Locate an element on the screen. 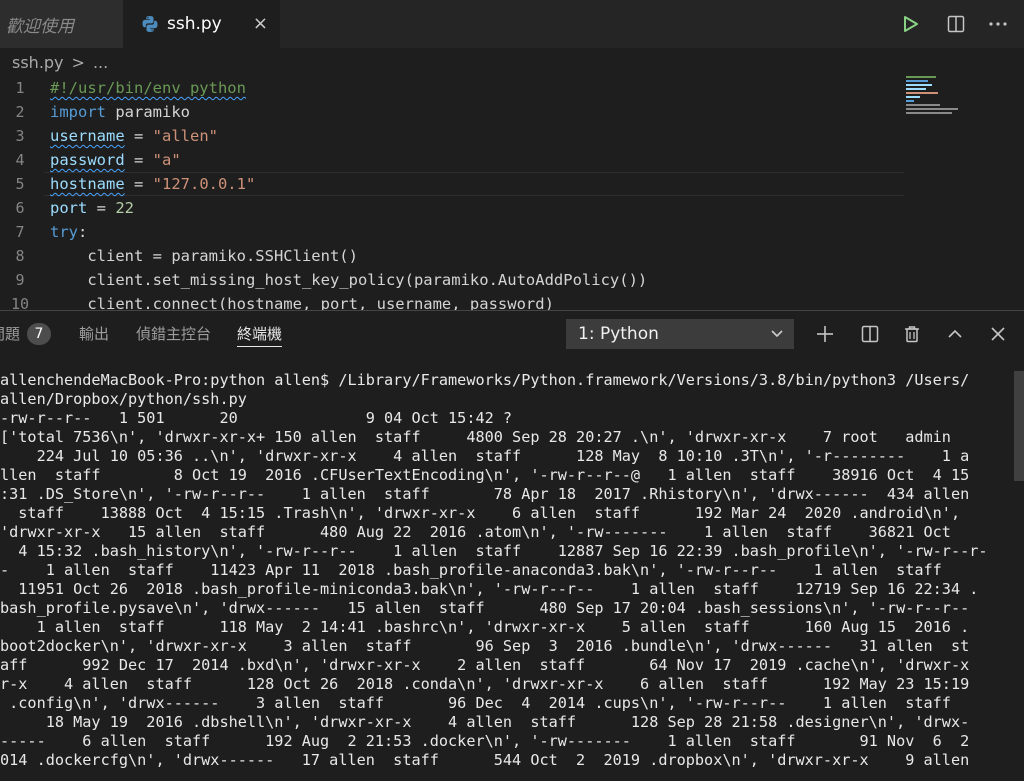 The width and height of the screenshot is (1024, 781). line-number-gutter: 1 2 3 4 5 6 7 8 9 10 is located at coordinates (20, 193).